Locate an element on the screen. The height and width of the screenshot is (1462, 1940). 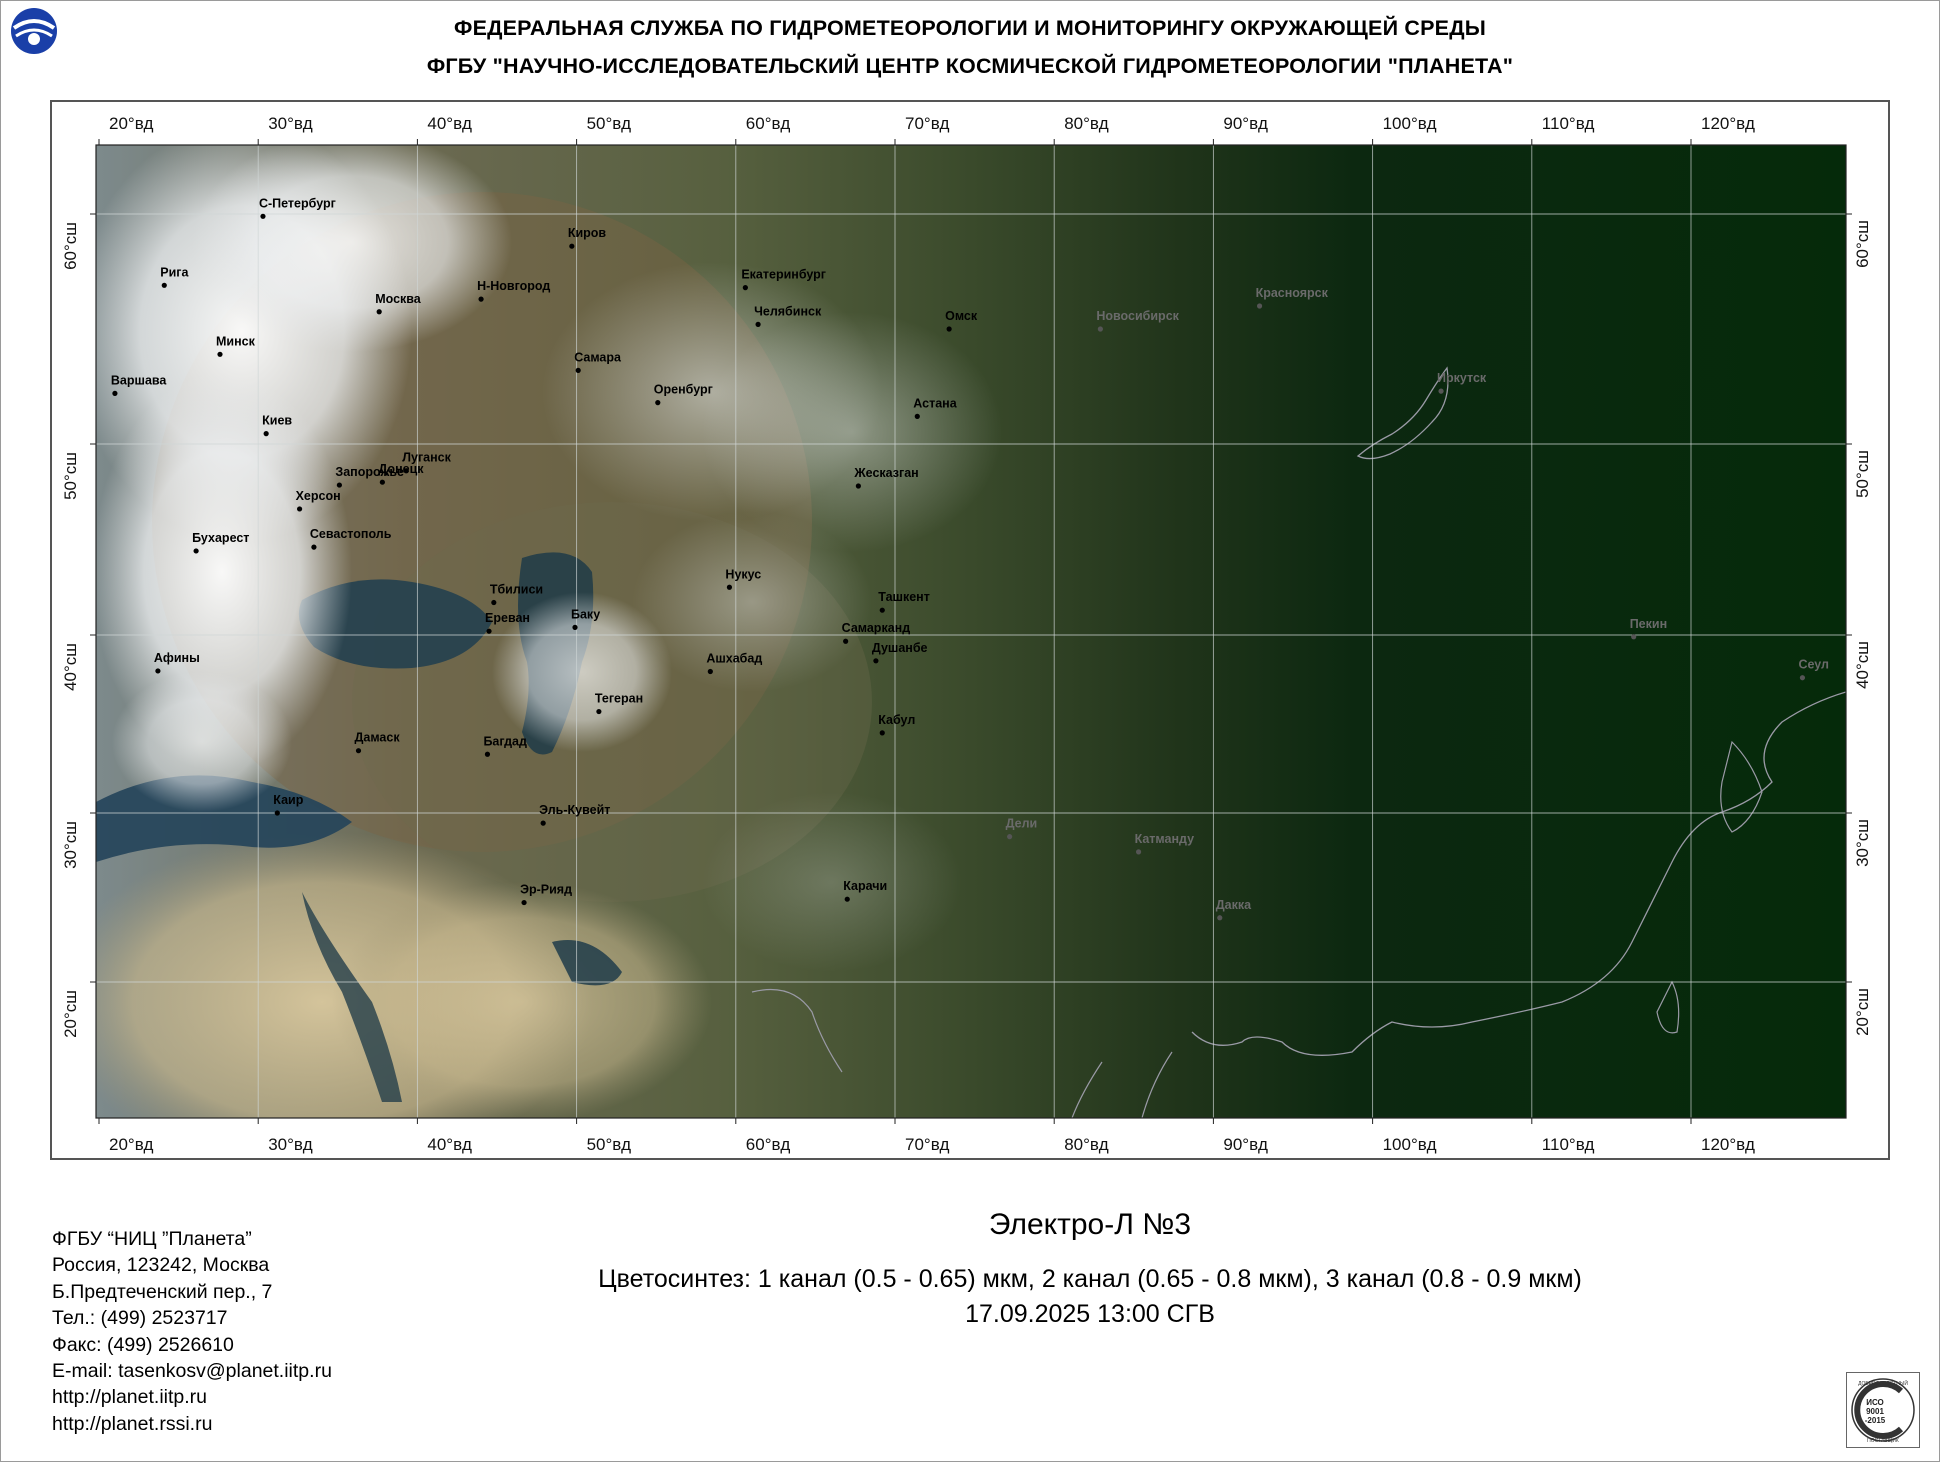
longitude-label-top: 20°вд is located at coordinates (131, 123).